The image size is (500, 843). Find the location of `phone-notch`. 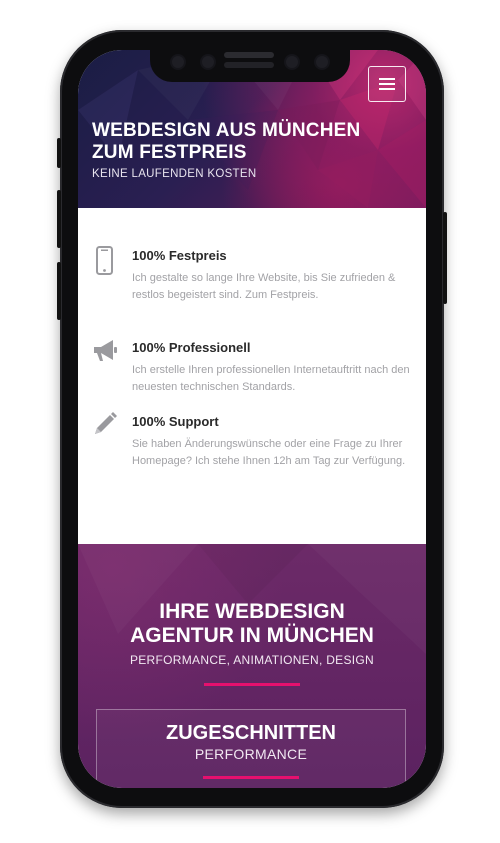

phone-notch is located at coordinates (250, 63).